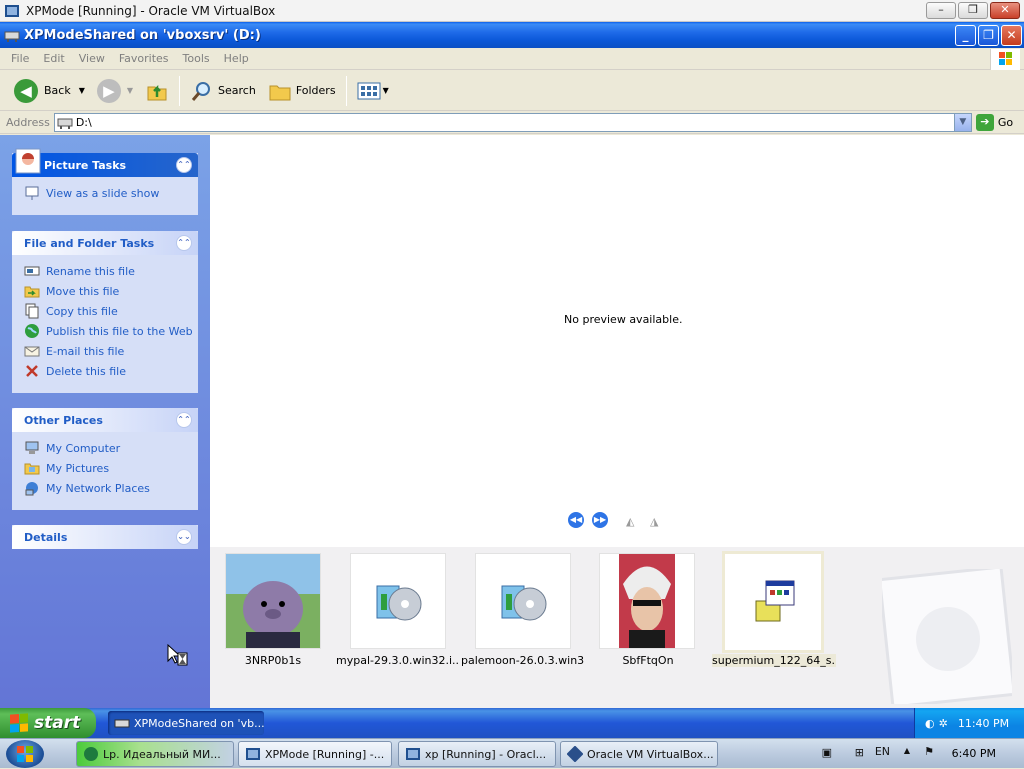 The width and height of the screenshot is (1024, 769). I want to click on next-image-button: ▶▶, so click(600, 520).